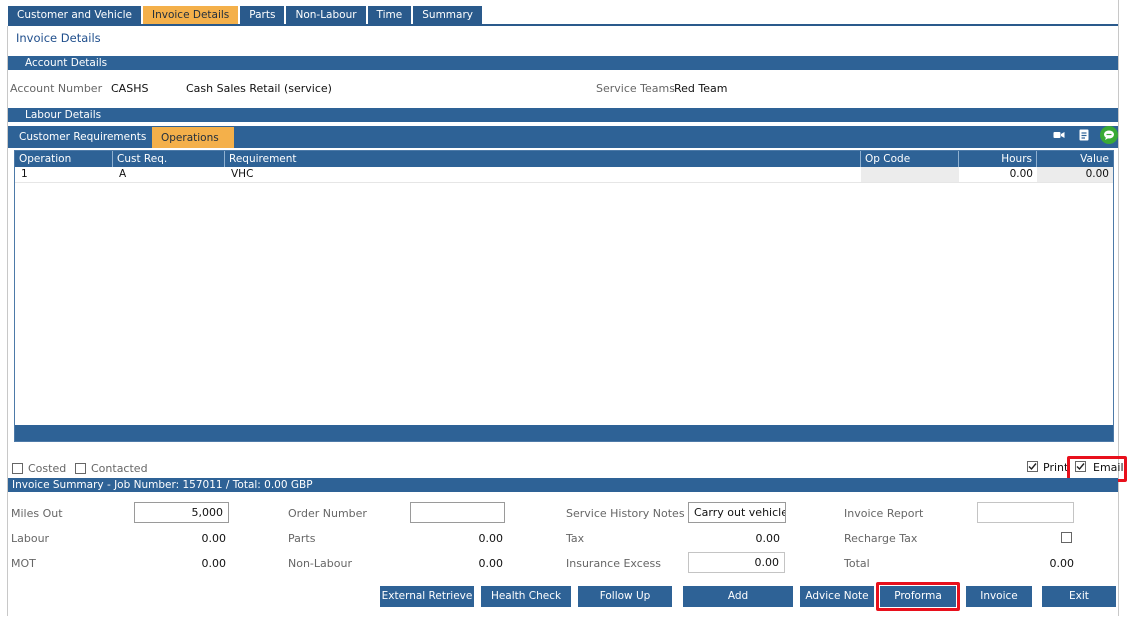  What do you see at coordinates (491, 538) in the screenshot?
I see `parts-value: 0.00` at bounding box center [491, 538].